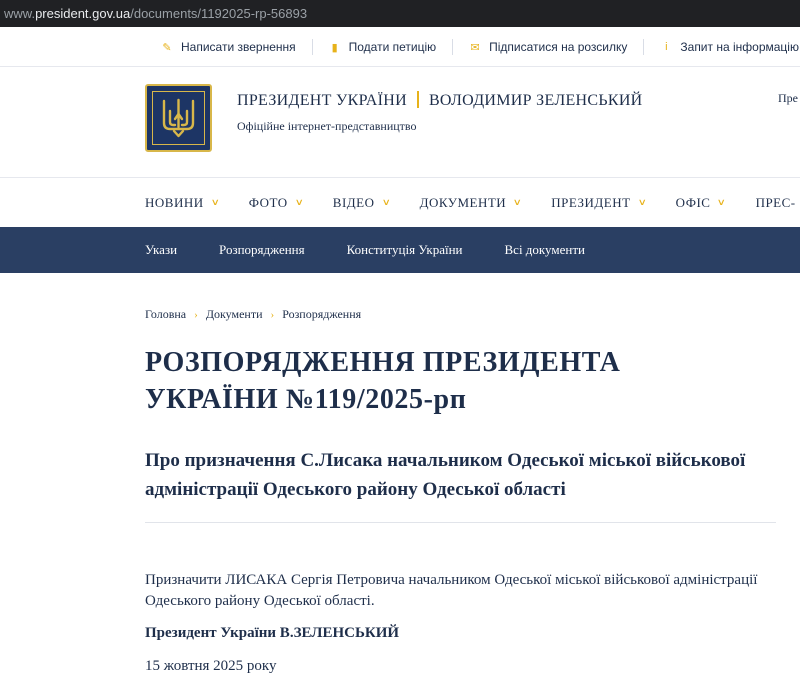  What do you see at coordinates (219, 13) in the screenshot?
I see `url-path: /documents/1192025-rp-56893` at bounding box center [219, 13].